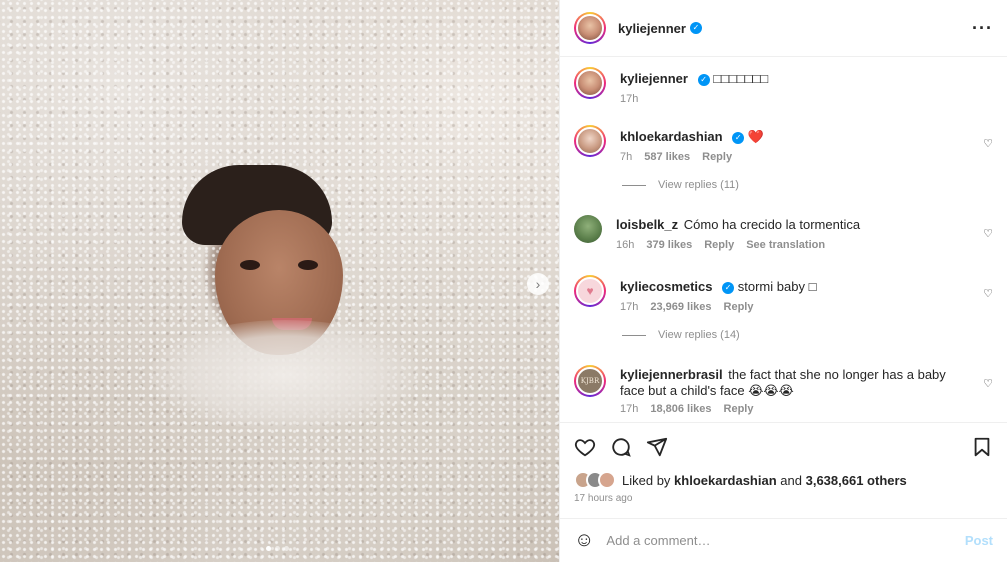 This screenshot has height=562, width=1007. I want to click on send-icon, so click(657, 447).